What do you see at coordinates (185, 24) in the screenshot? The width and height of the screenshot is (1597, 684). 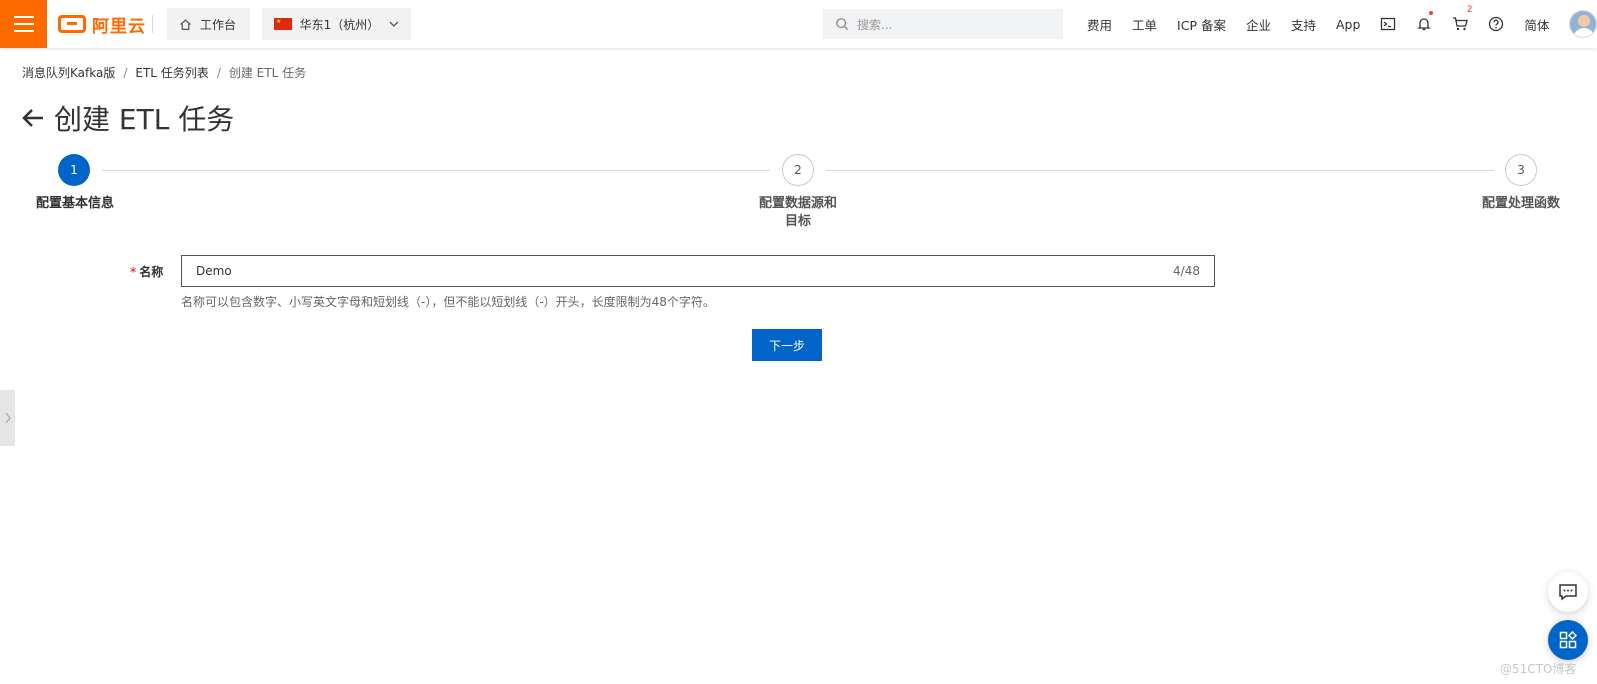 I see `home-icon` at bounding box center [185, 24].